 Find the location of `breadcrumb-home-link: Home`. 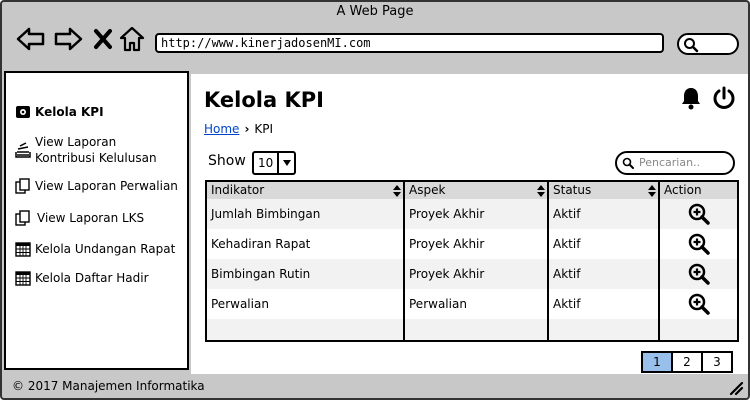

breadcrumb-home-link: Home is located at coordinates (221, 129).